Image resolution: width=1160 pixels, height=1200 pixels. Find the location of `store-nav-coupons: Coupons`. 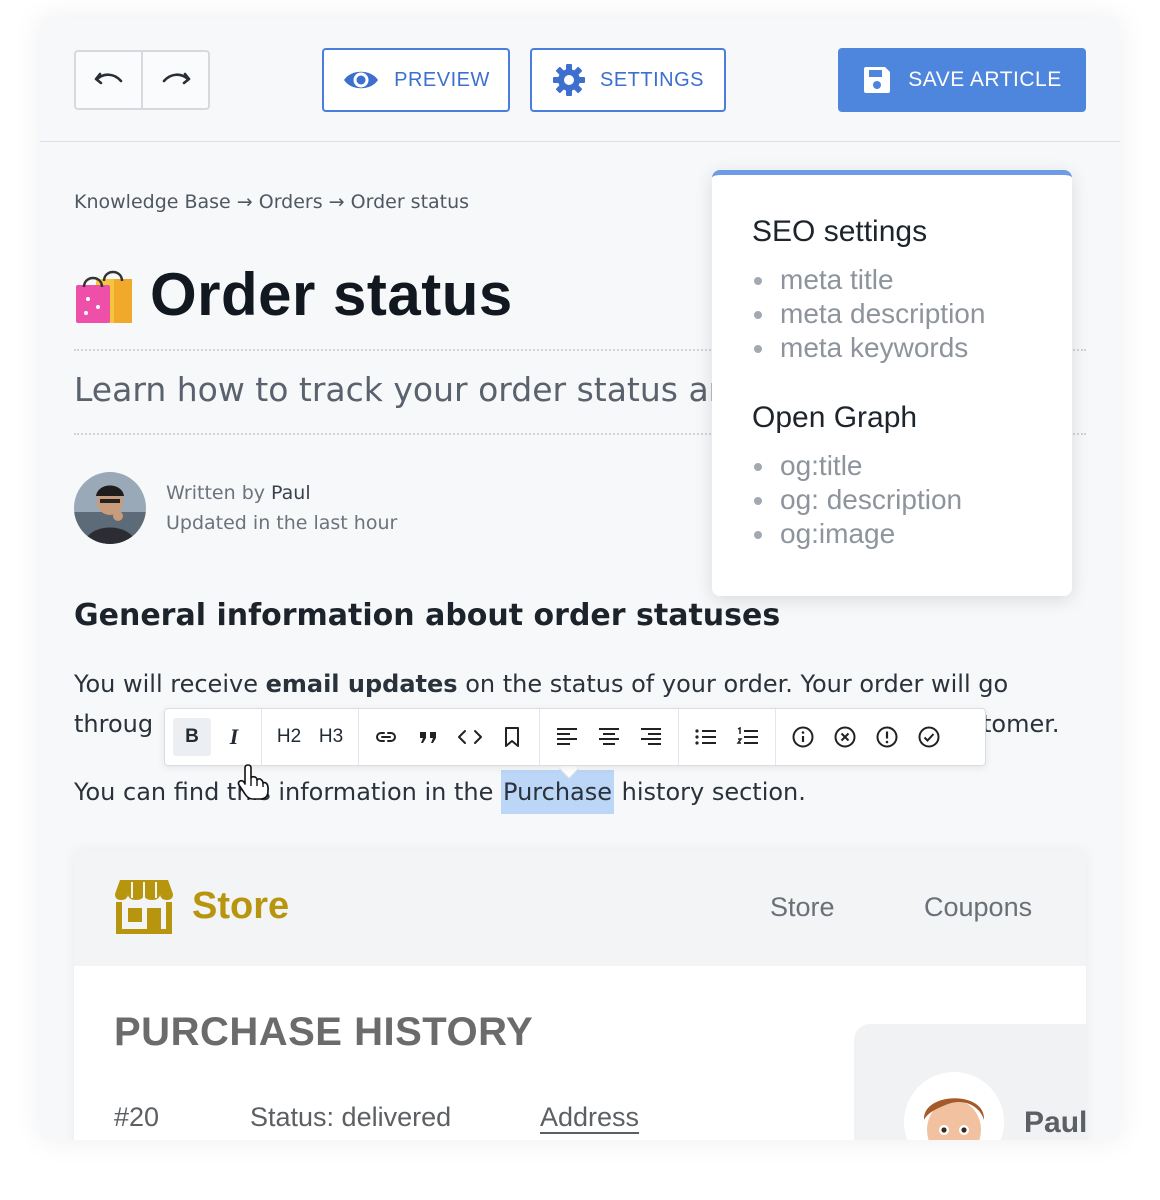

store-nav-coupons: Coupons is located at coordinates (978, 907).